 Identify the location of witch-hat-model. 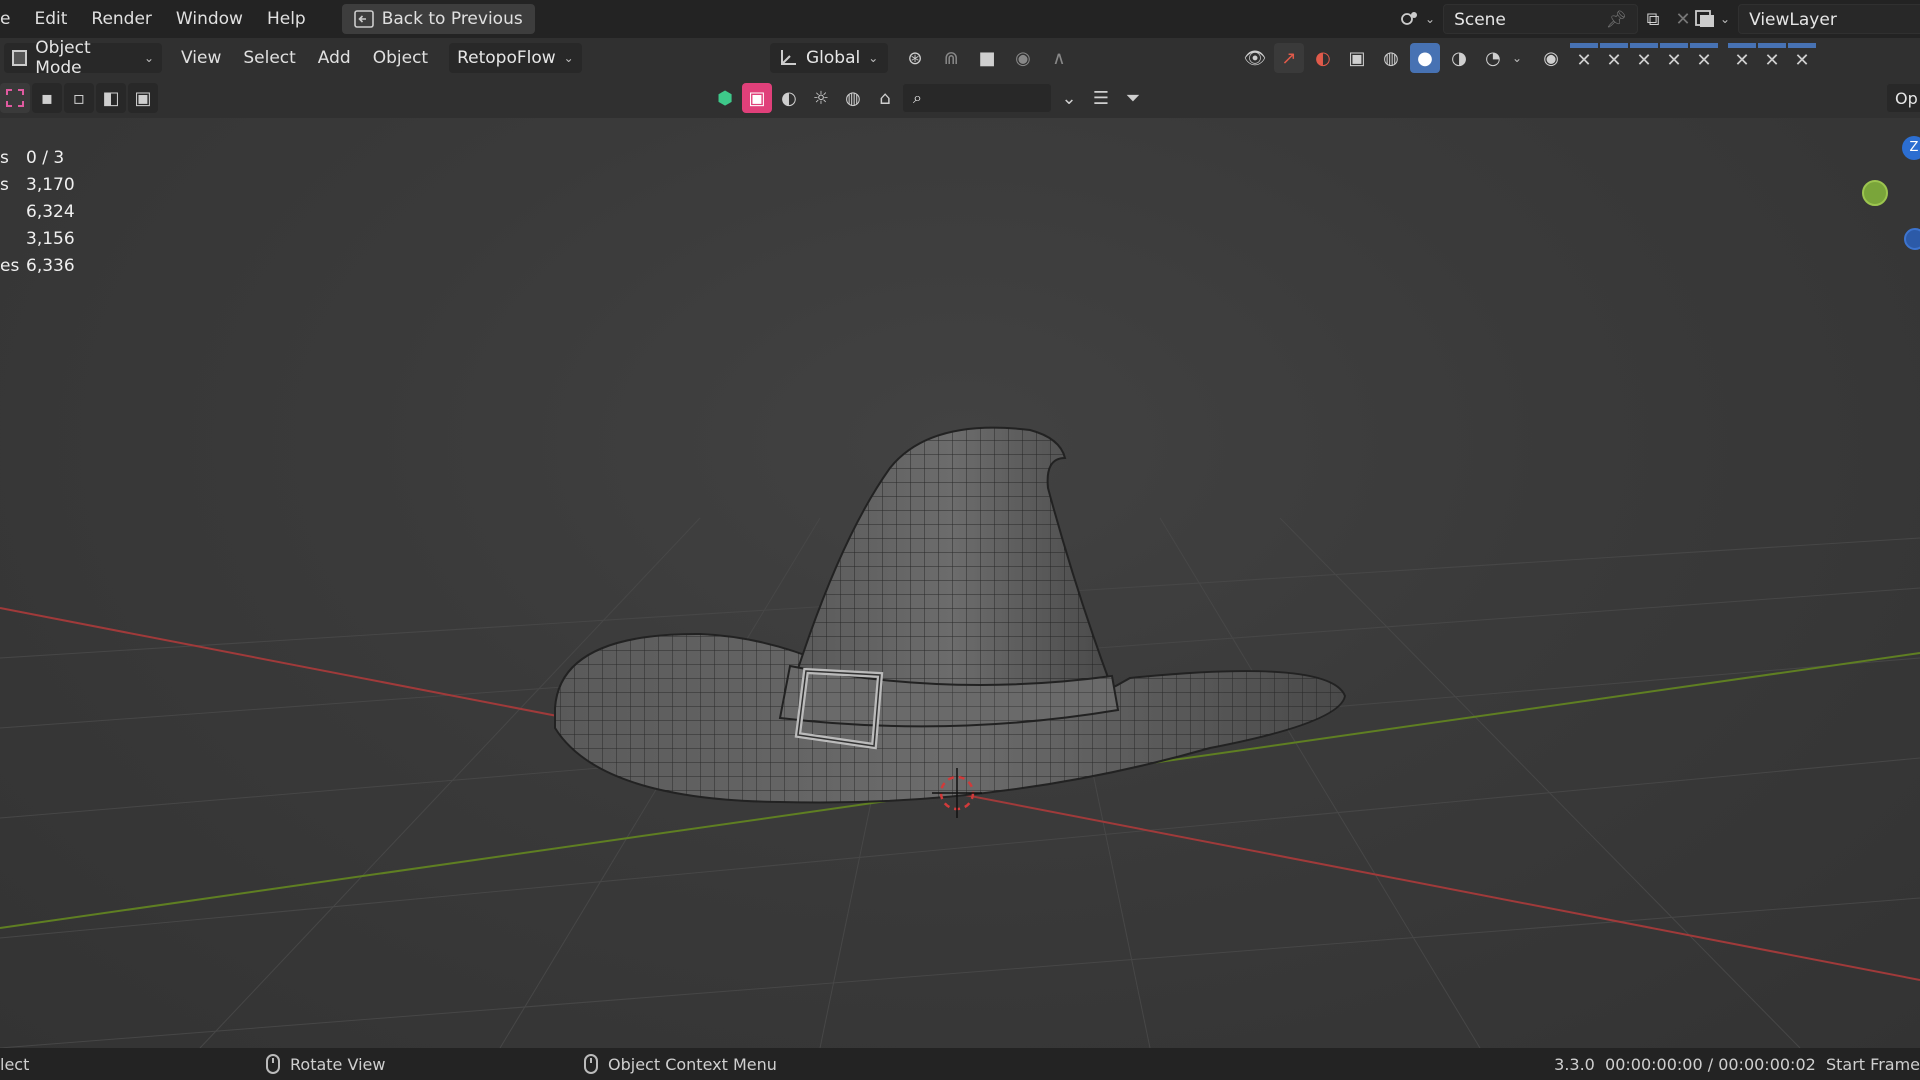
(950, 615).